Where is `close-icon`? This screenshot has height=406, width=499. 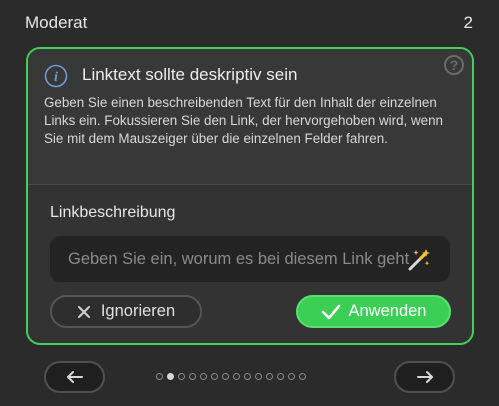
close-icon is located at coordinates (83, 311).